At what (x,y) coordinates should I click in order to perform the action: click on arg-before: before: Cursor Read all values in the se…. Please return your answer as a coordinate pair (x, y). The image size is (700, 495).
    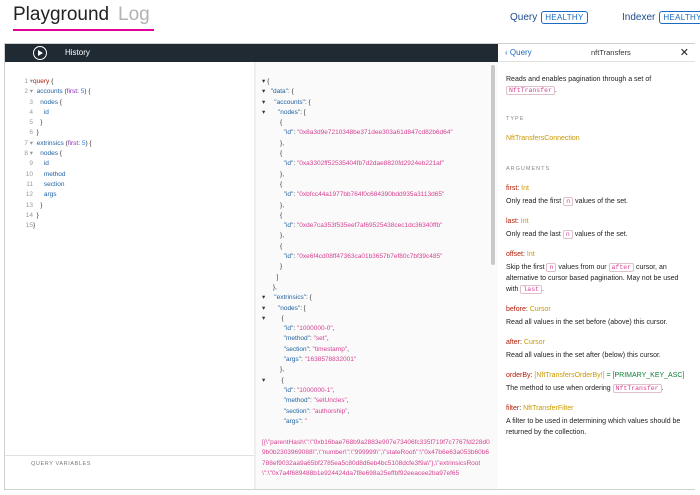
    Looking at the image, I should click on (587, 316).